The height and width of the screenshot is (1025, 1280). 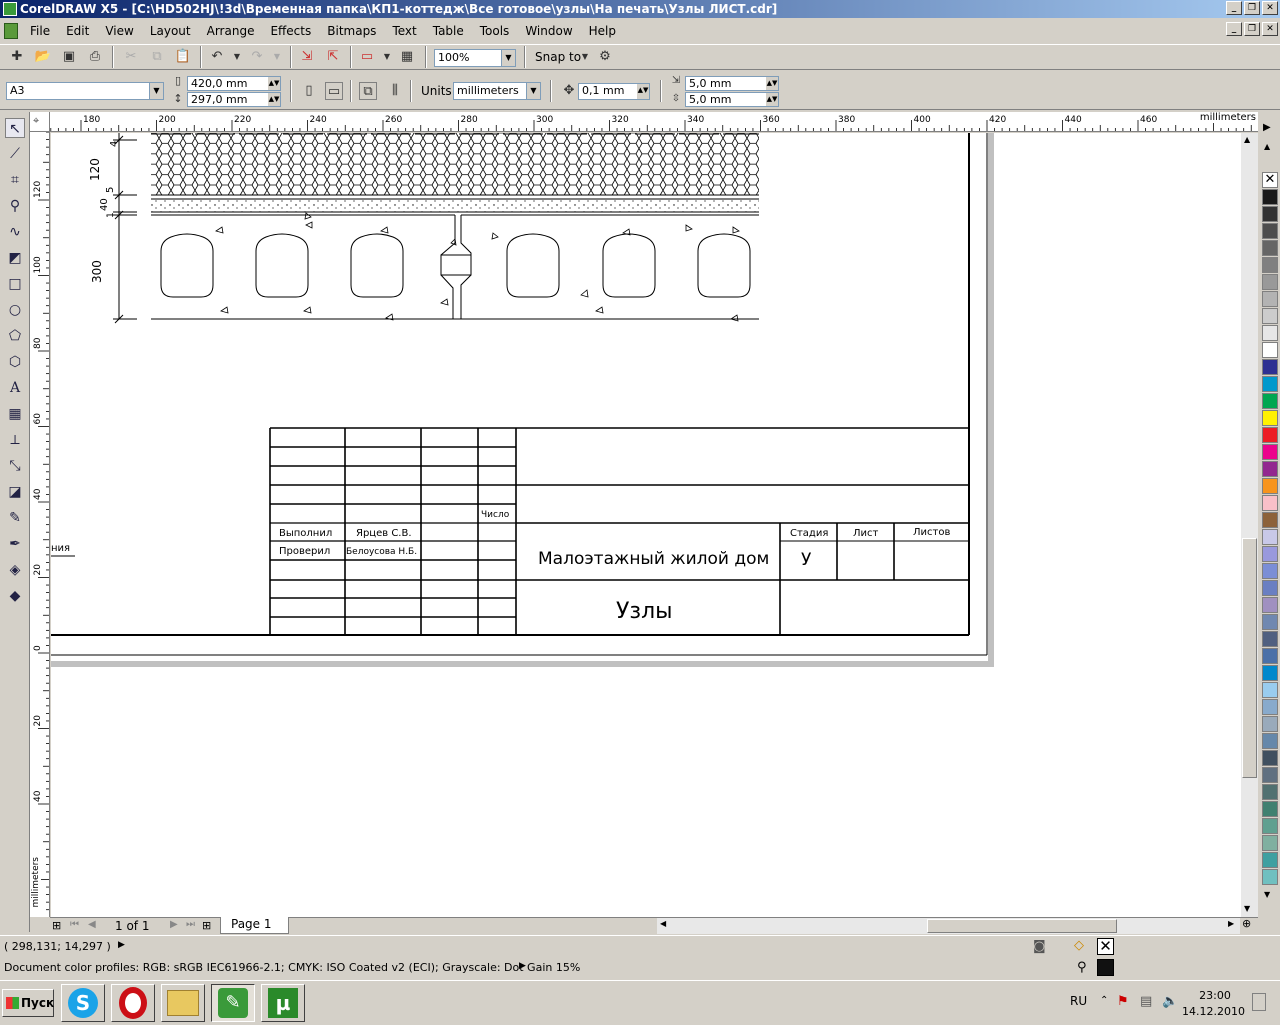 I want to click on text-tool-icon: A, so click(x=15, y=388).